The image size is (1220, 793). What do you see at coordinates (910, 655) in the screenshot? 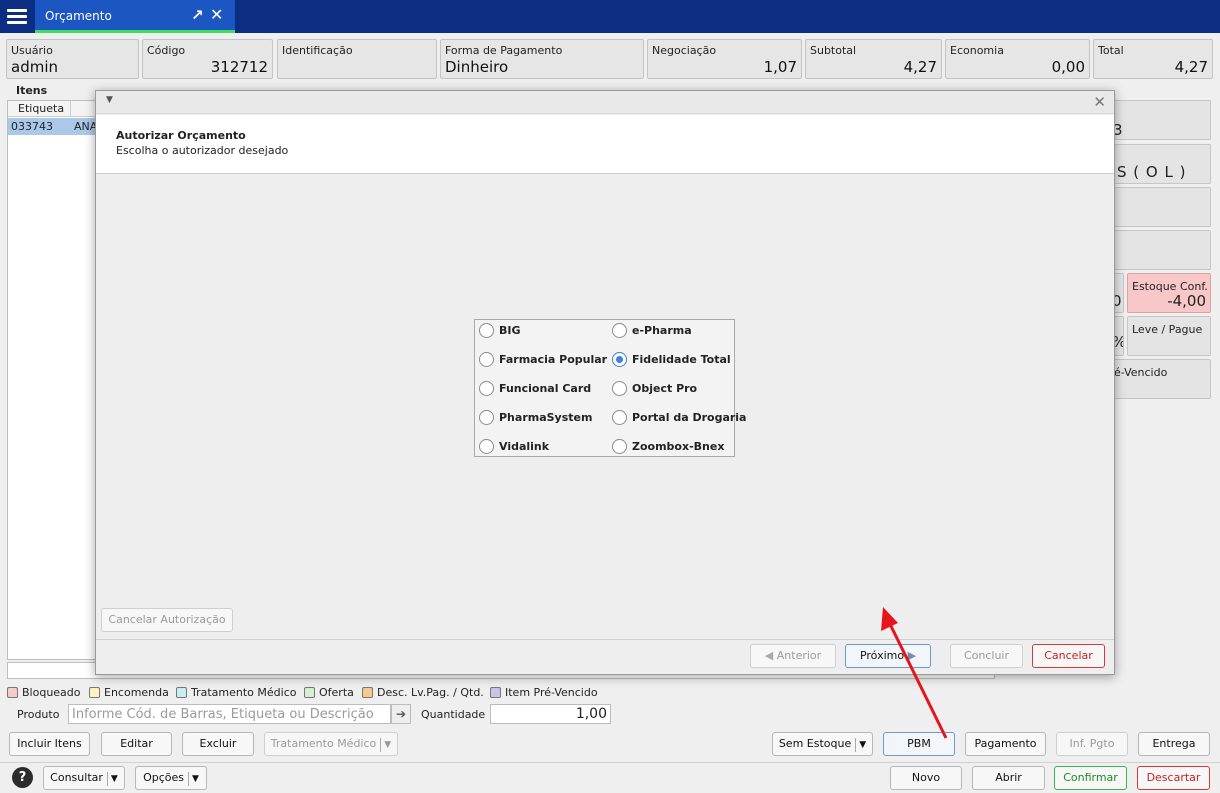
I see `chevron-right-icon: ▶` at bounding box center [910, 655].